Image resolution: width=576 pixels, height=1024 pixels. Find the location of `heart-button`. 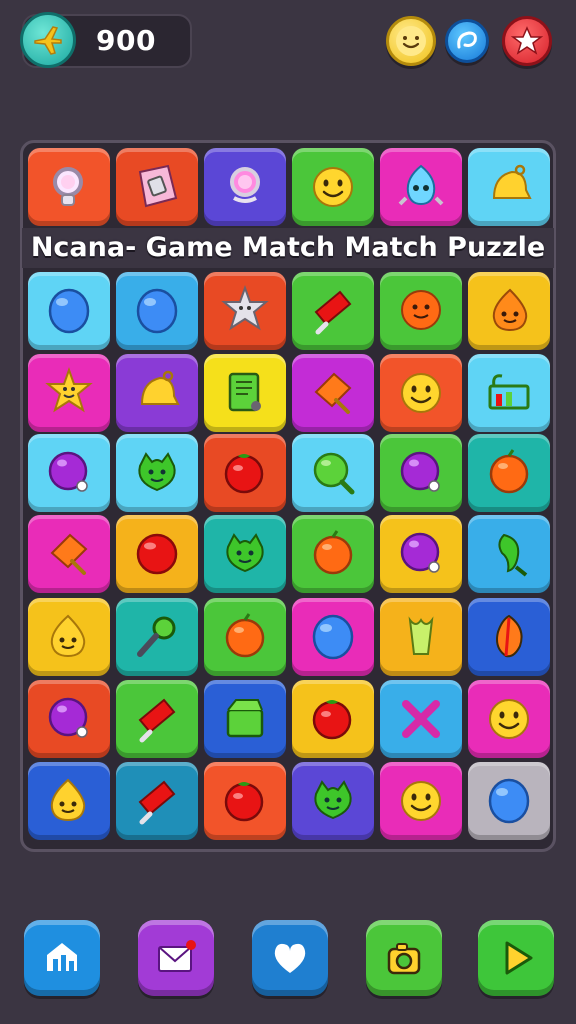

heart-button is located at coordinates (290, 958).